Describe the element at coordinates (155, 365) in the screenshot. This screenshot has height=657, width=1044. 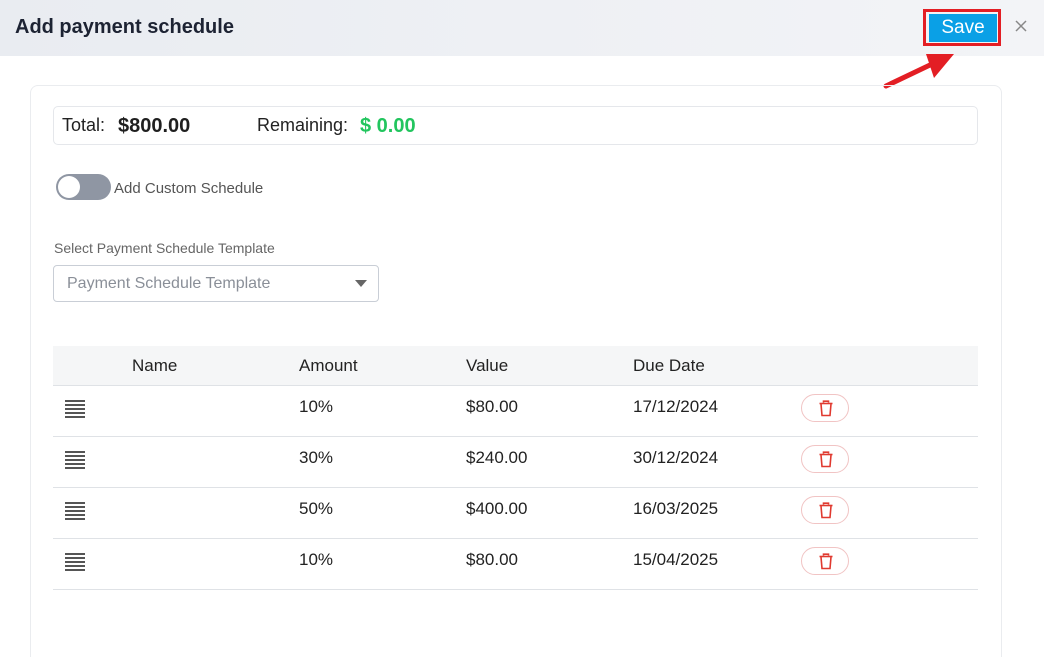
I see `column-header-name: Name` at that location.